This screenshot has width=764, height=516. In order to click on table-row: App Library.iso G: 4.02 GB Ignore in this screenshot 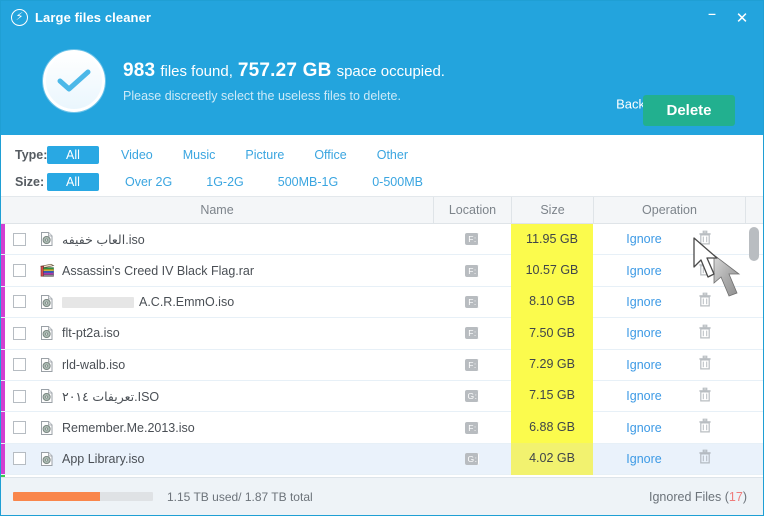, I will do `click(382, 459)`.